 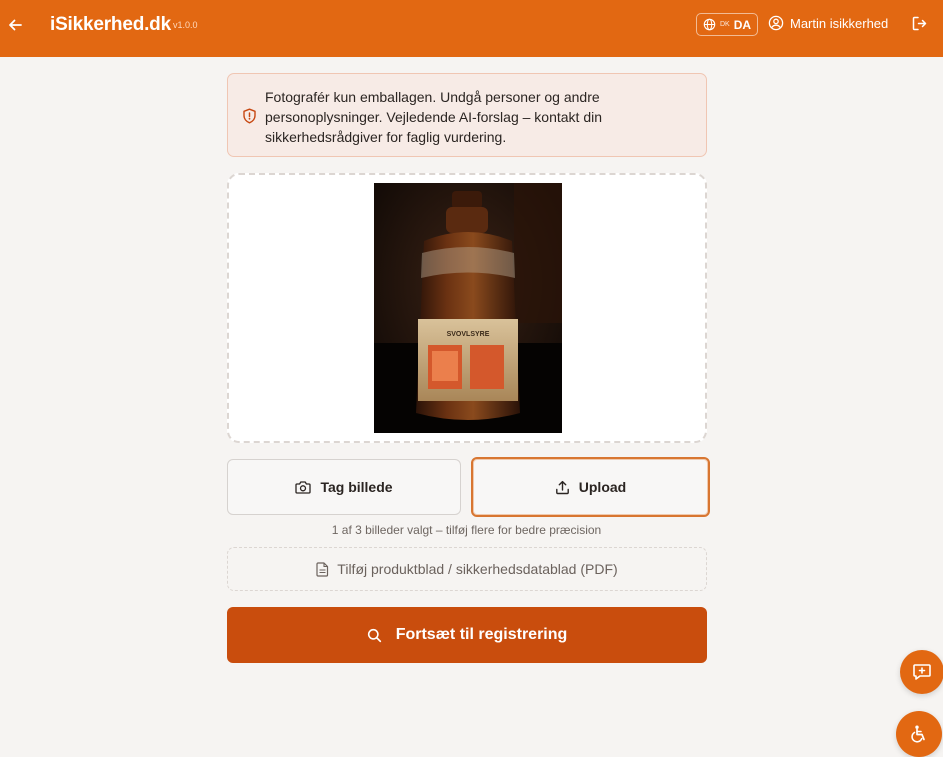 I want to click on accessibility-icon, so click(x=918, y=734).